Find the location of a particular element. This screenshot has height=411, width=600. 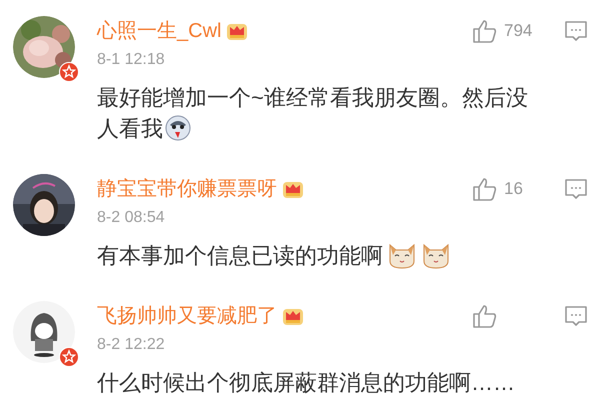

timestamp: 8-1 12:18 is located at coordinates (131, 60).